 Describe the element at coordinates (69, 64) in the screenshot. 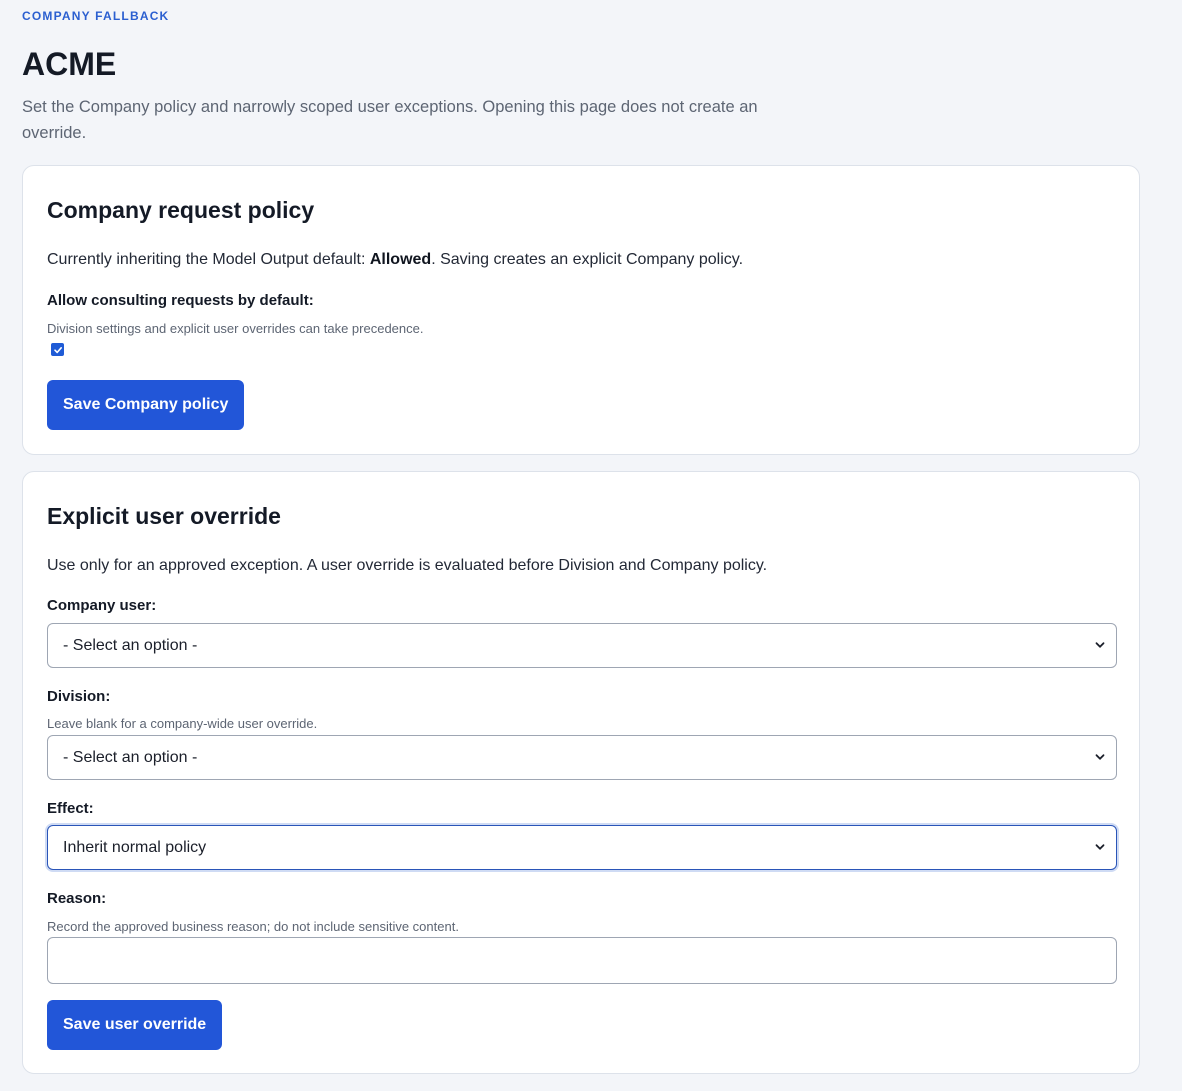

I see `page-title: ACME` at that location.